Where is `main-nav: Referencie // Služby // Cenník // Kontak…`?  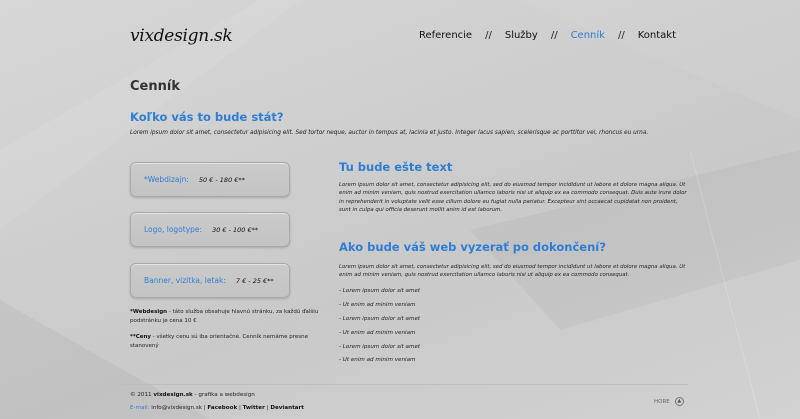
main-nav: Referencie // Služby // Cenník // Kontak… is located at coordinates (547, 35).